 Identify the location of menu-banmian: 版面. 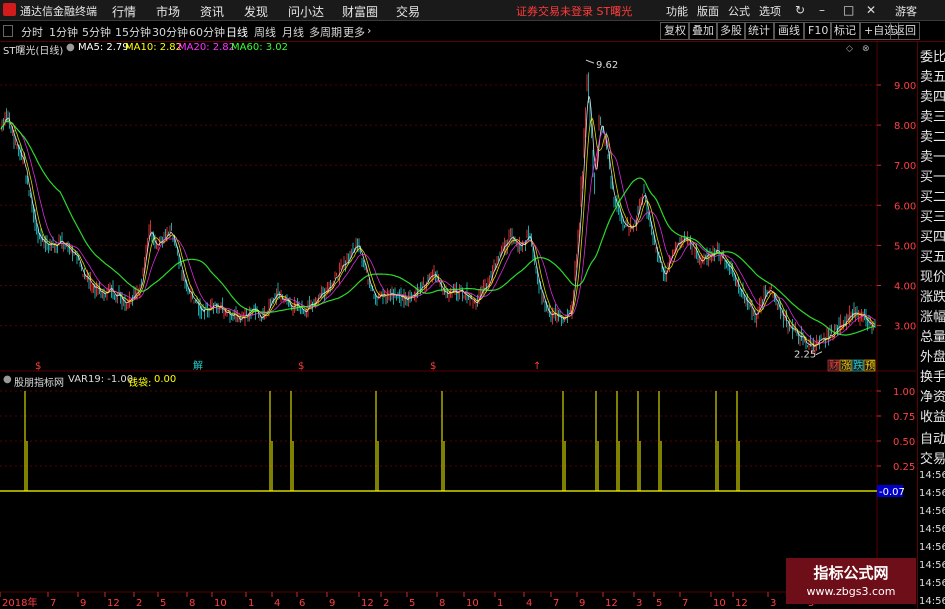
(708, 11).